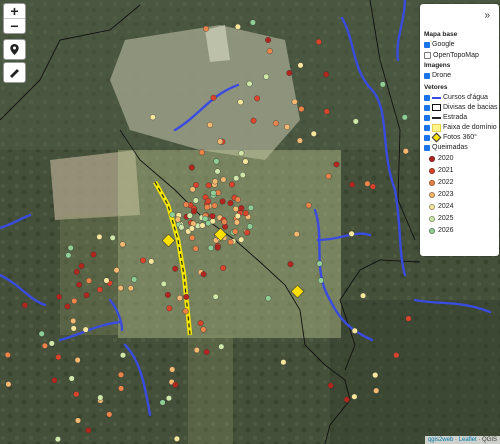 This screenshot has width=500, height=444. What do you see at coordinates (440, 440) in the screenshot?
I see `qgis2web-link: qgis2web` at bounding box center [440, 440].